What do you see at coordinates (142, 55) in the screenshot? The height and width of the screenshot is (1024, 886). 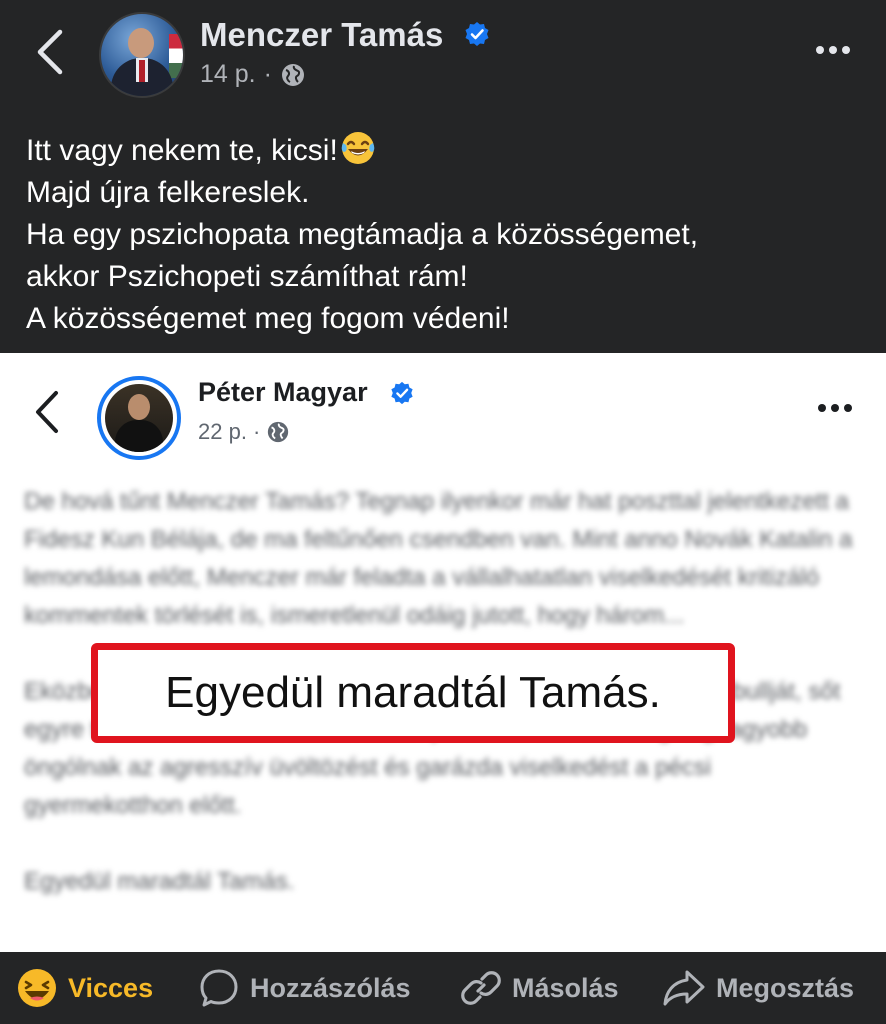 I see `author-avatar` at bounding box center [142, 55].